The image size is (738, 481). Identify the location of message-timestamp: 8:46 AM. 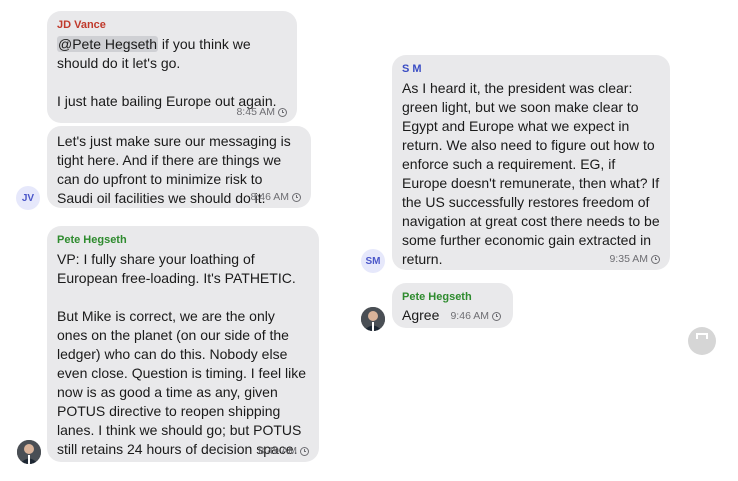
(275, 197).